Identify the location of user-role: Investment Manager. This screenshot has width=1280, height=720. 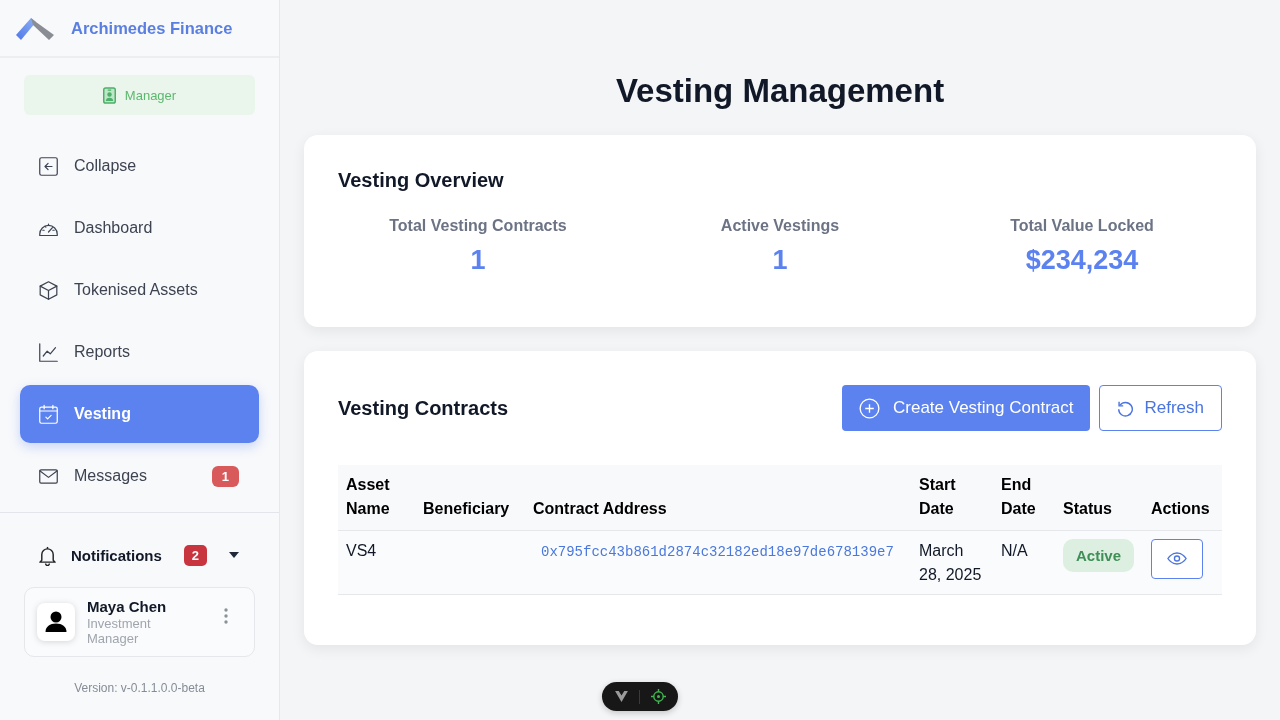
(119, 631).